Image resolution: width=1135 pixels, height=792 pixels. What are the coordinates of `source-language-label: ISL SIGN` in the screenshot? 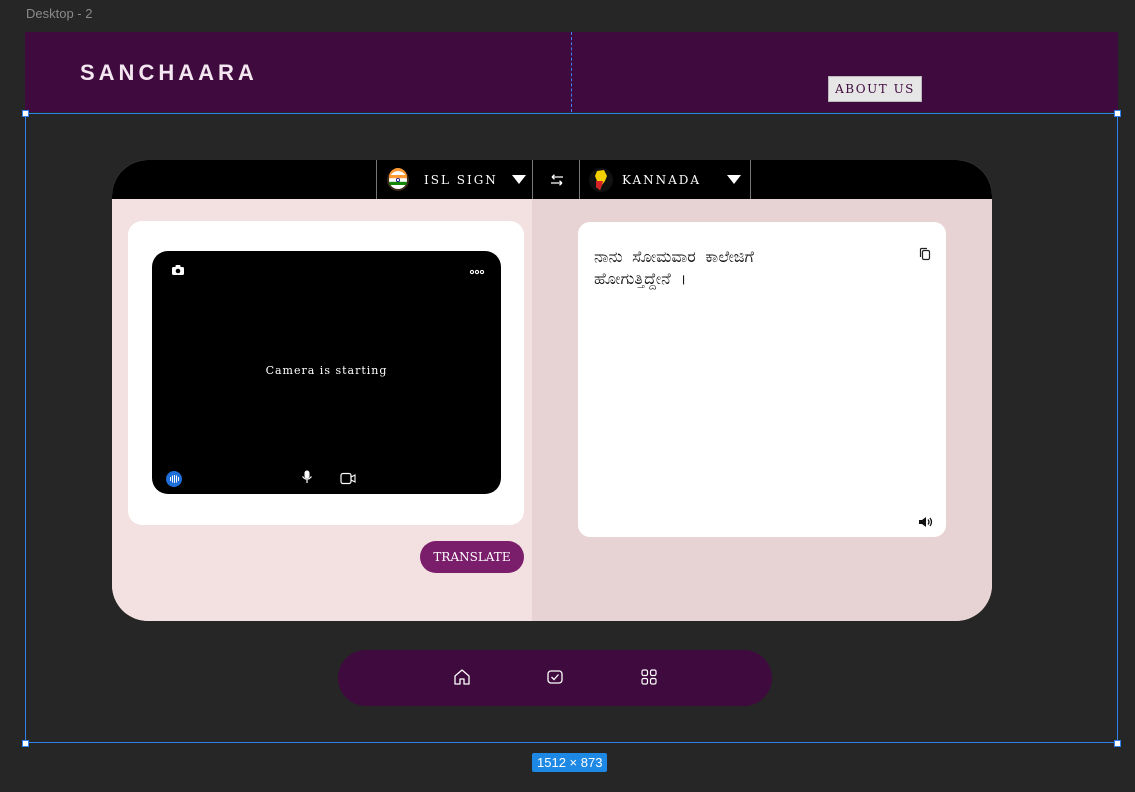 It's located at (461, 179).